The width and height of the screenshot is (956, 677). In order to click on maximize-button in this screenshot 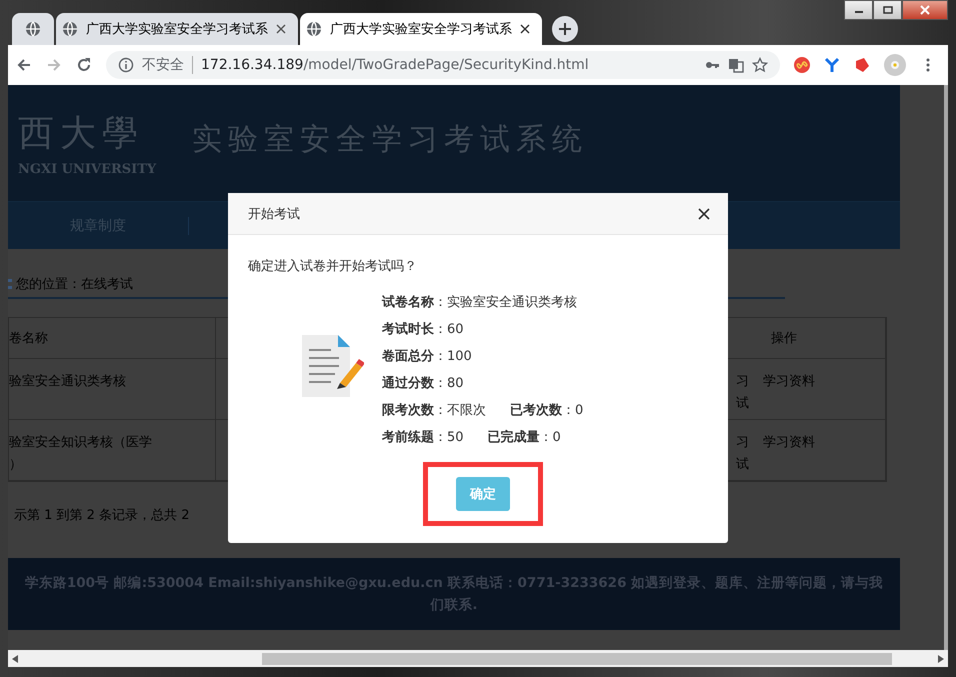, I will do `click(887, 10)`.